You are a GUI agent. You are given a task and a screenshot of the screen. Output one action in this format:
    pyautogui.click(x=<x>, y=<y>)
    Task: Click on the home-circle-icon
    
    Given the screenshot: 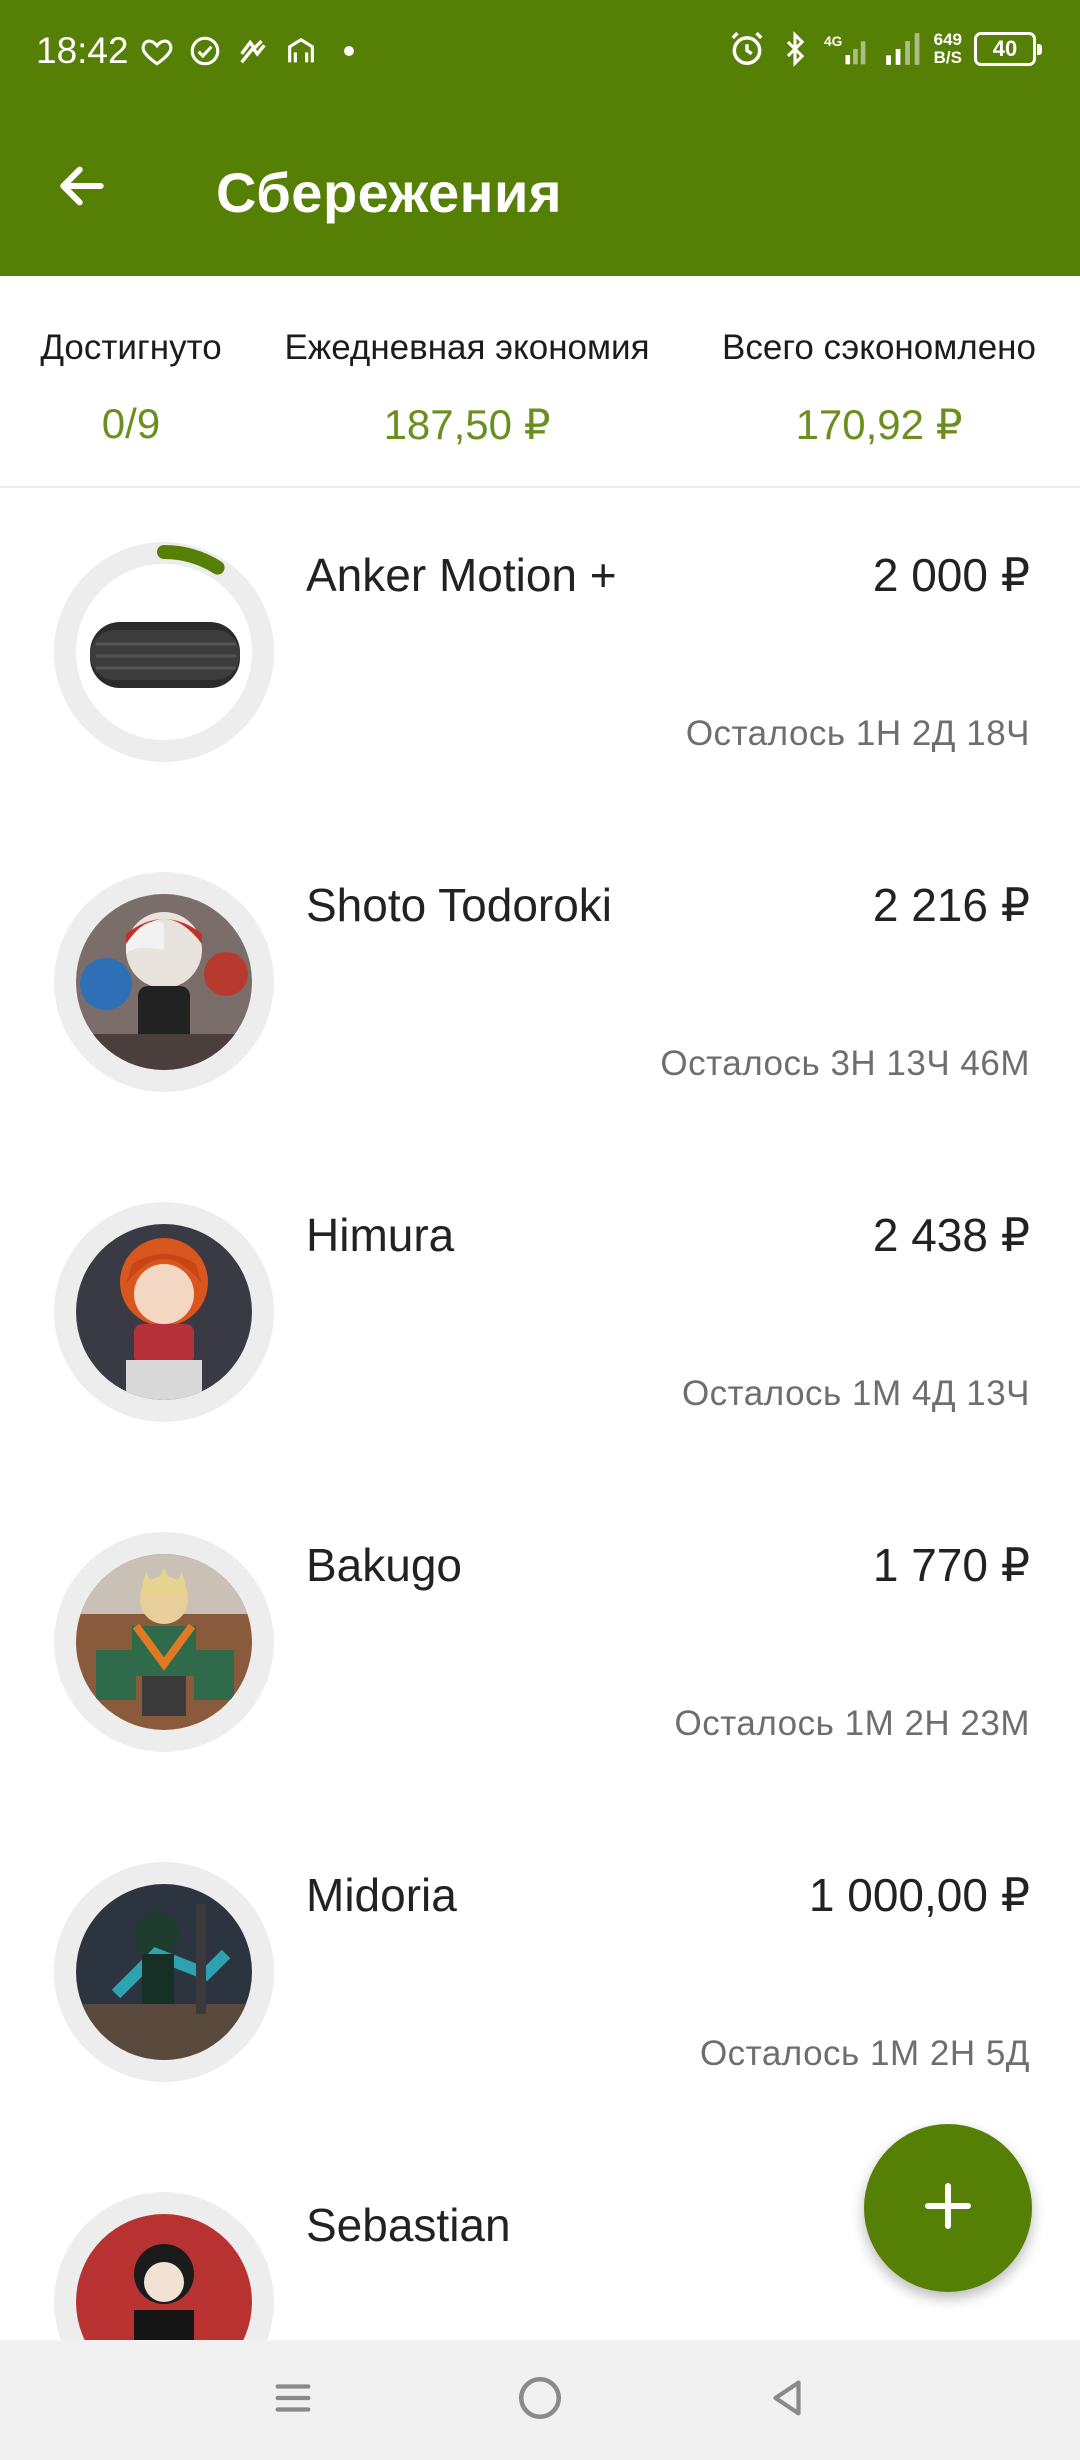 What is the action you would take?
    pyautogui.click(x=540, y=2400)
    